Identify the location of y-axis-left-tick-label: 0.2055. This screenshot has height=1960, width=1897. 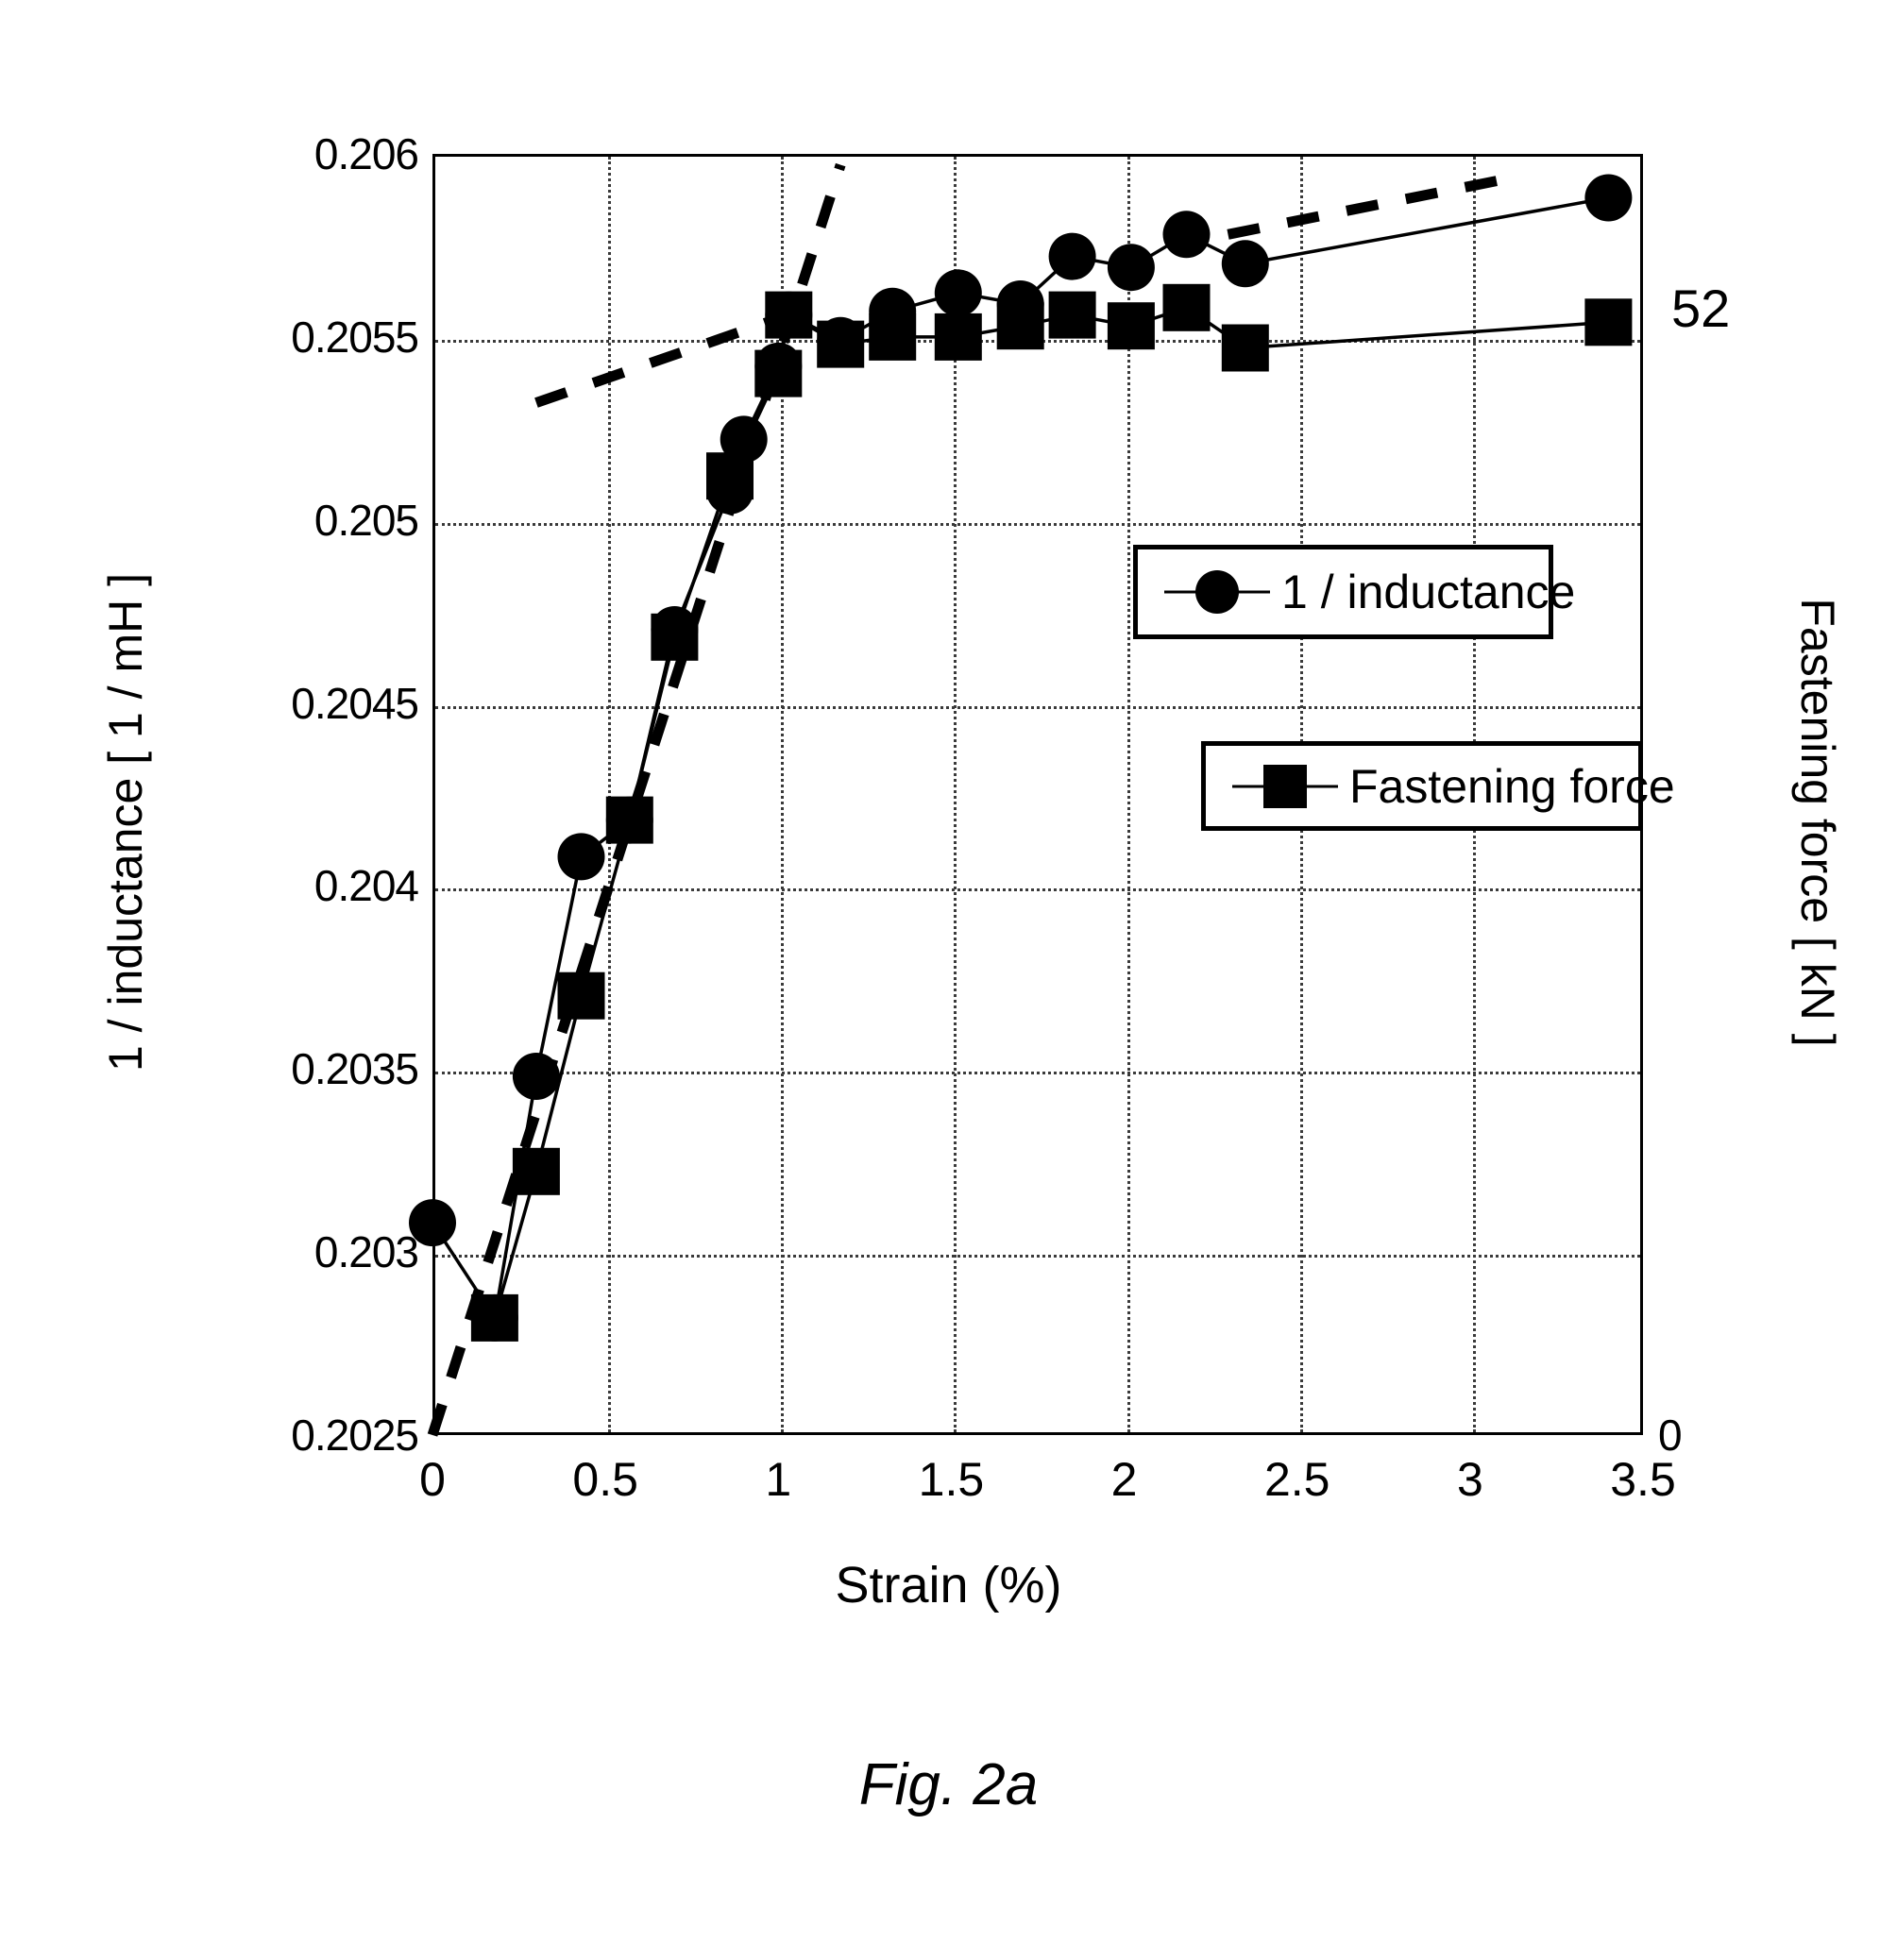
(355, 337).